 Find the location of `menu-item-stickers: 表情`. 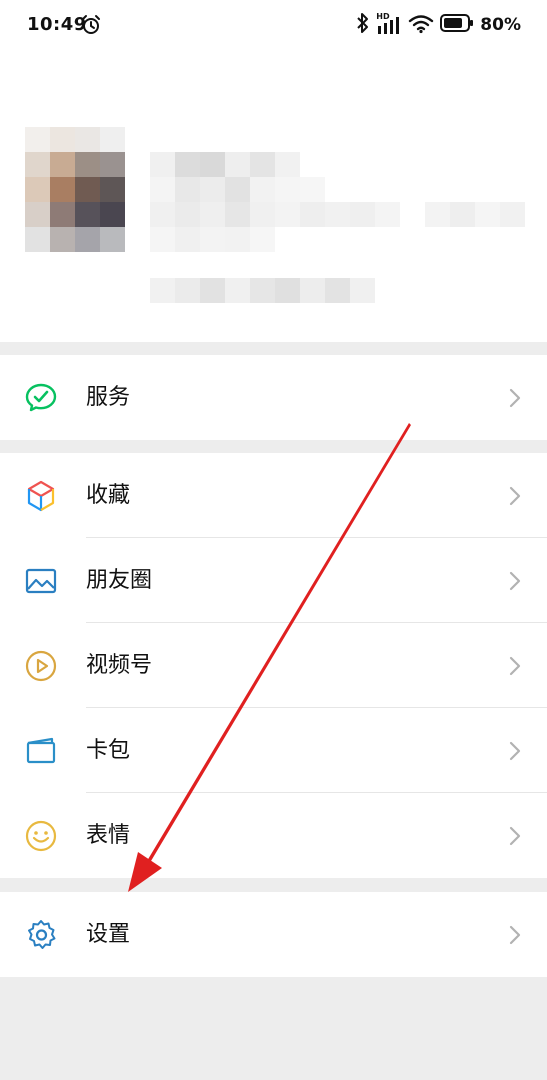

menu-item-stickers: 表情 is located at coordinates (273, 835).